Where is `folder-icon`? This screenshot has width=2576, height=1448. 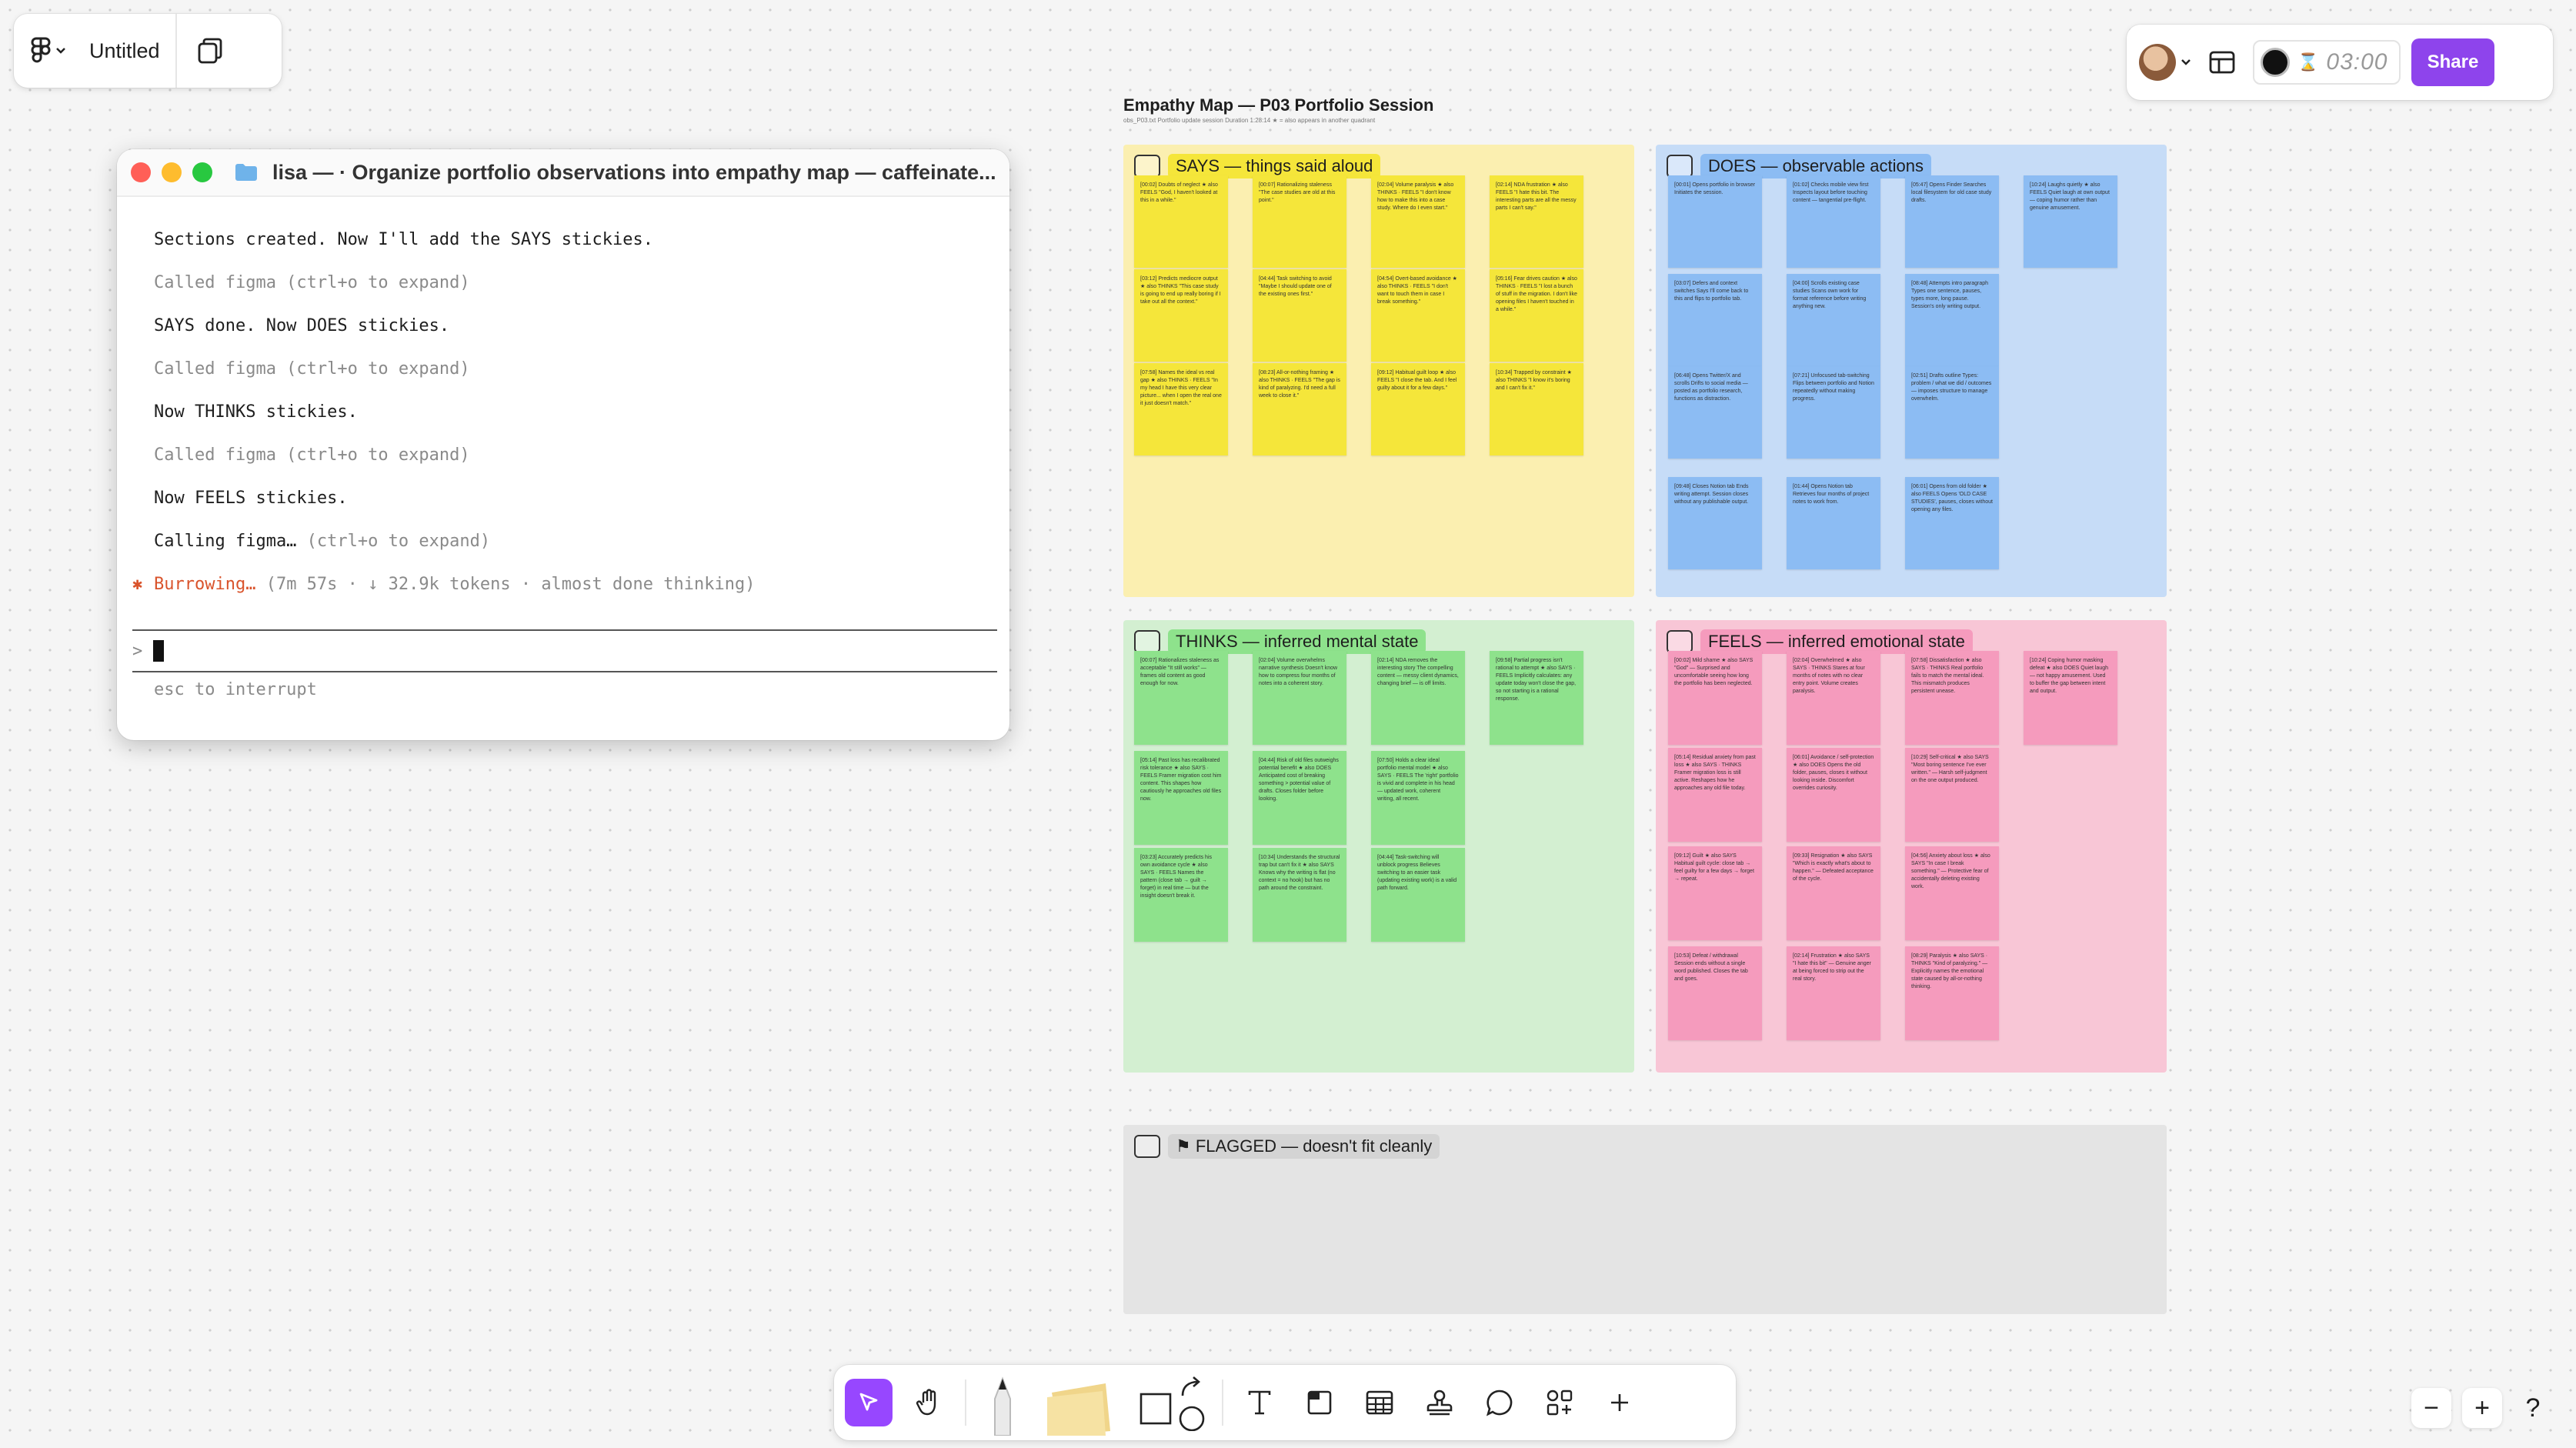
folder-icon is located at coordinates (246, 172).